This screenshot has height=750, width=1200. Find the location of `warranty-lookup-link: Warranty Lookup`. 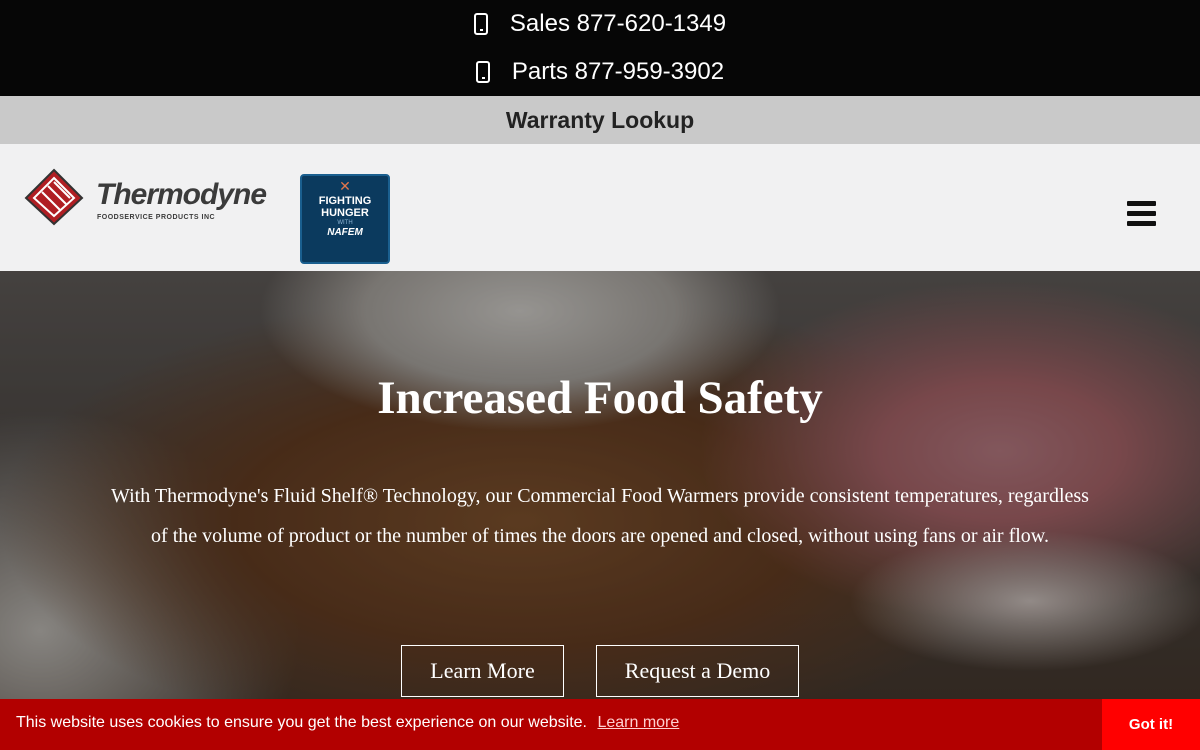

warranty-lookup-link: Warranty Lookup is located at coordinates (600, 120).